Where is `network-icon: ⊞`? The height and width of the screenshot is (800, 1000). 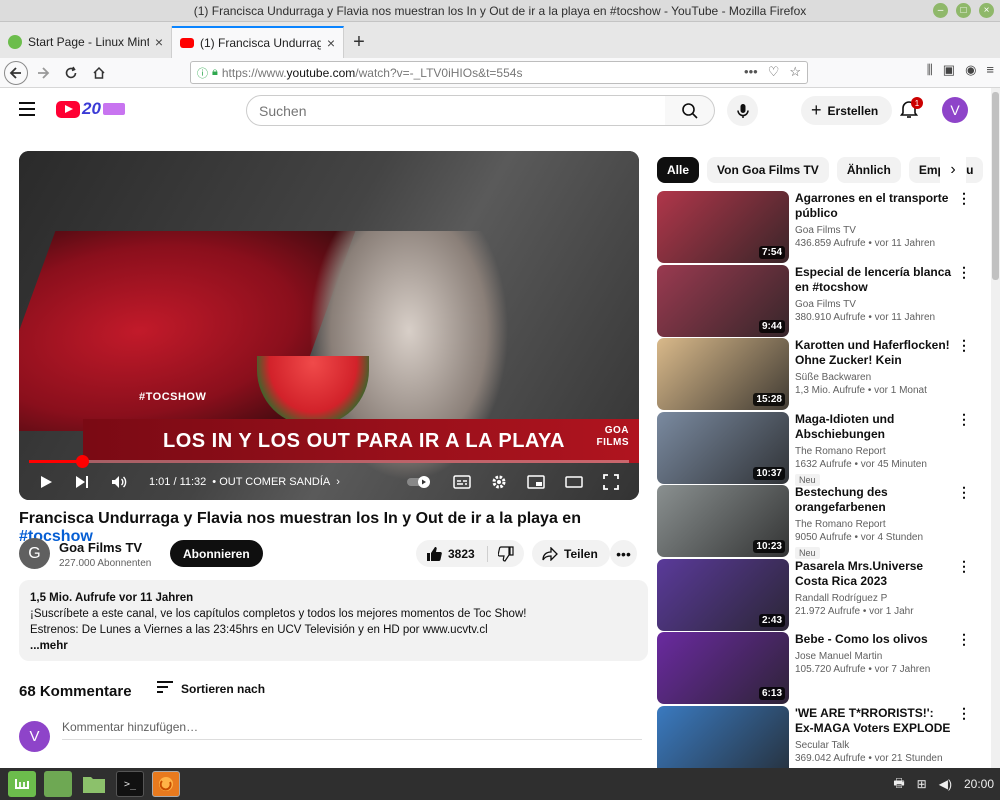 network-icon: ⊞ is located at coordinates (922, 784).